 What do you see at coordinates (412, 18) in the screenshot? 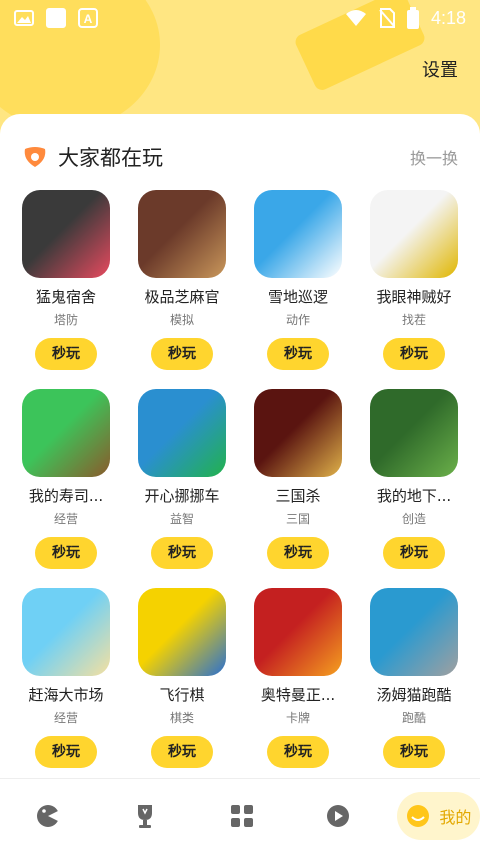
I see `battery-icon` at bounding box center [412, 18].